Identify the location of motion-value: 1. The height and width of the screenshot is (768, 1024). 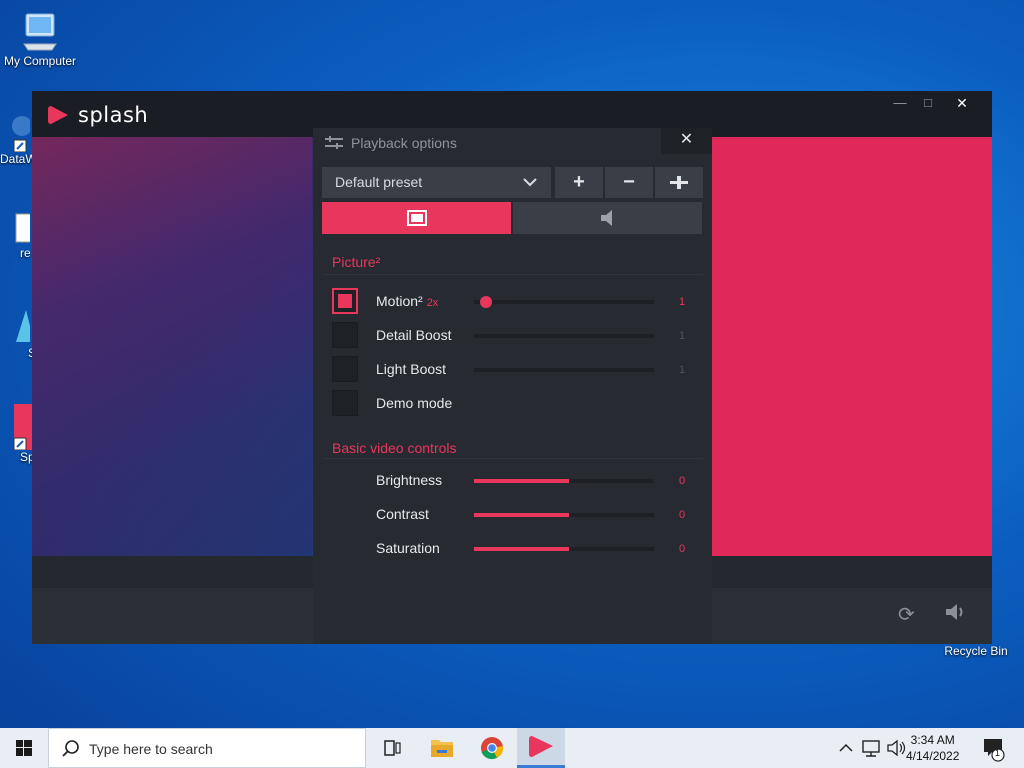
(682, 302).